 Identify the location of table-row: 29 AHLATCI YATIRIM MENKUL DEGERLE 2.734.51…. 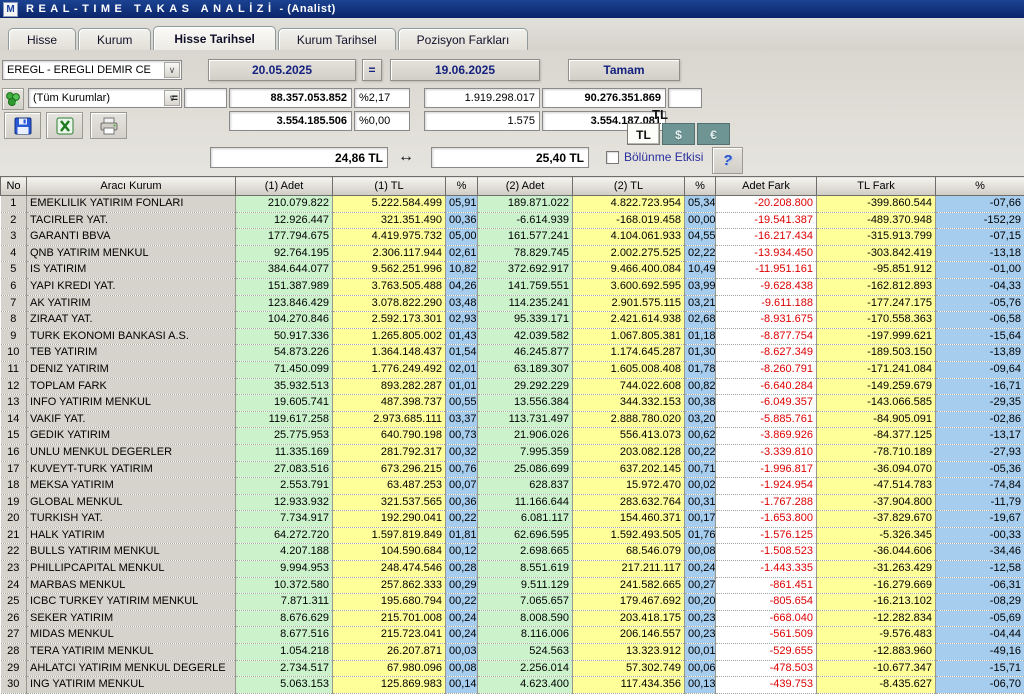
(512, 669).